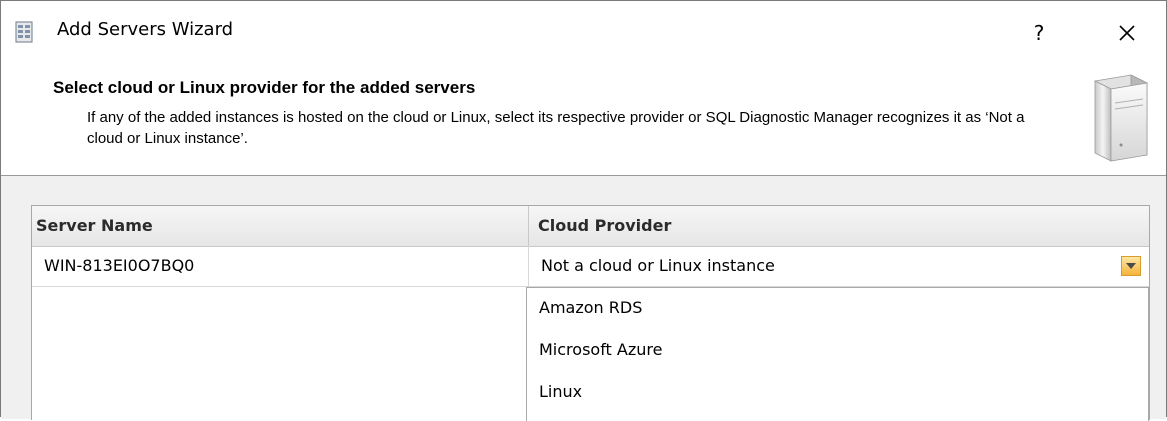 The image size is (1167, 421). I want to click on server-tower-icon, so click(1121, 118).